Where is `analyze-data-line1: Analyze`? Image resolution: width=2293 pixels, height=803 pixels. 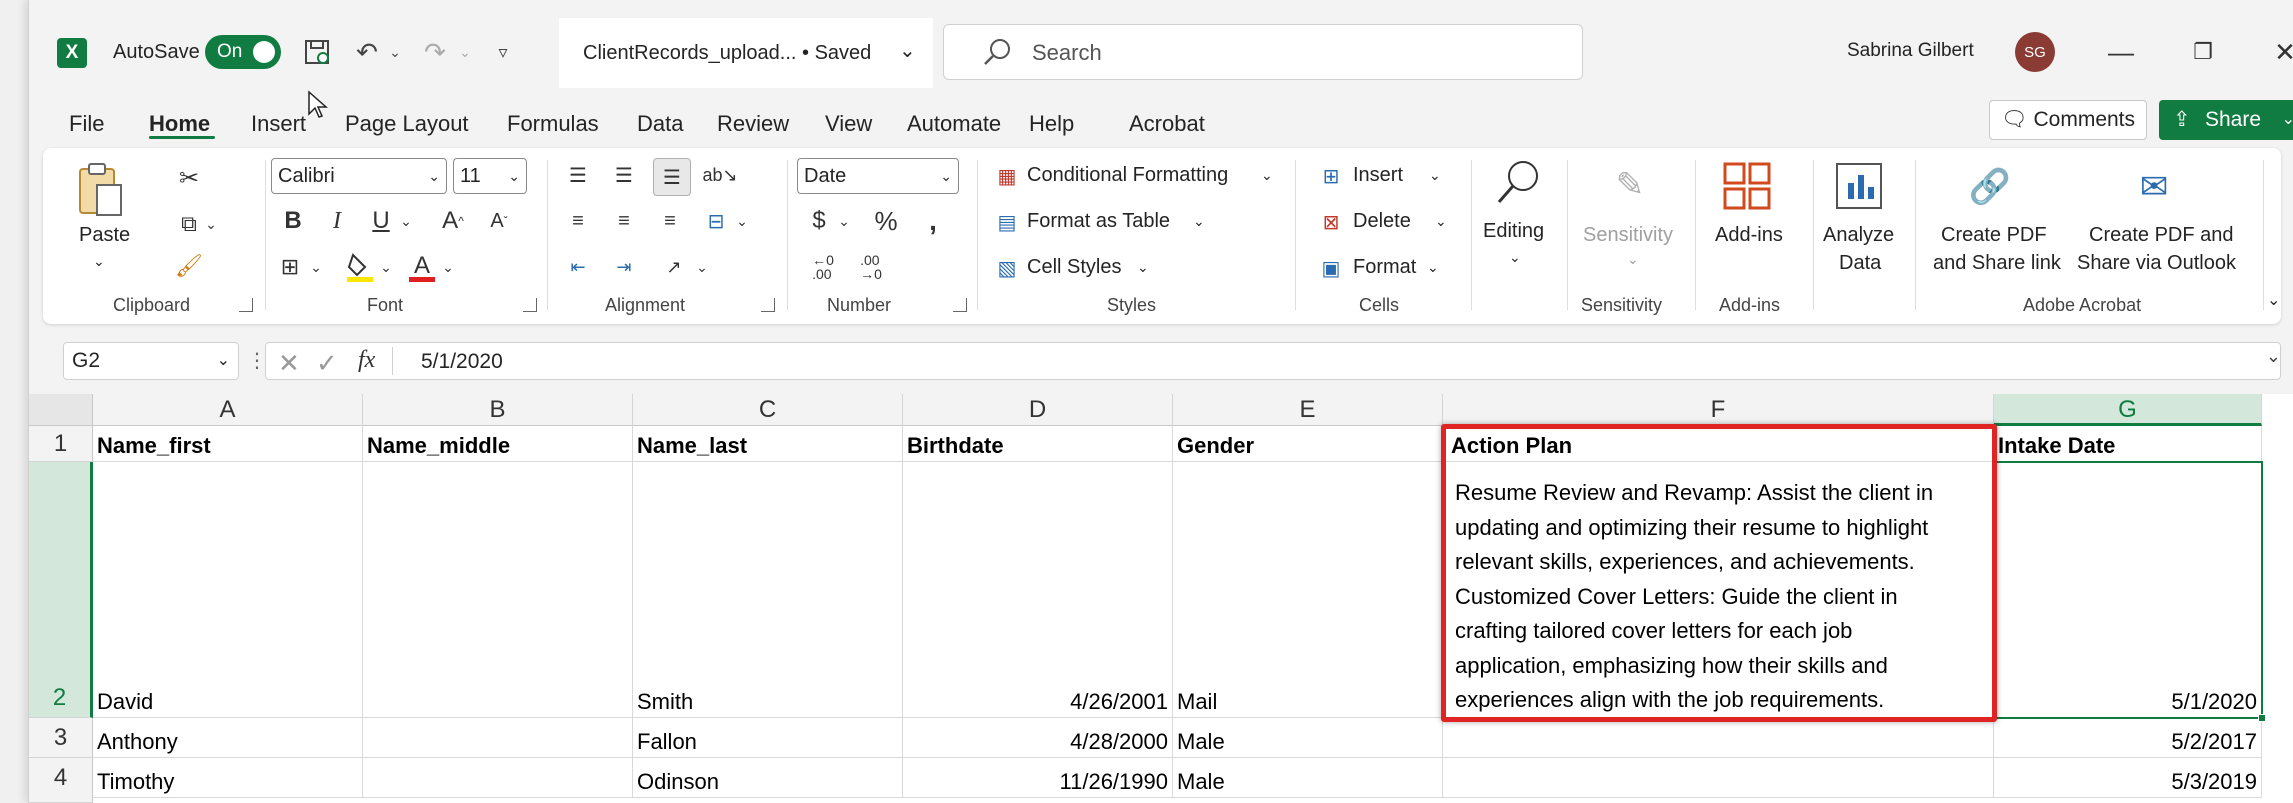
analyze-data-line1: Analyze is located at coordinates (1858, 235).